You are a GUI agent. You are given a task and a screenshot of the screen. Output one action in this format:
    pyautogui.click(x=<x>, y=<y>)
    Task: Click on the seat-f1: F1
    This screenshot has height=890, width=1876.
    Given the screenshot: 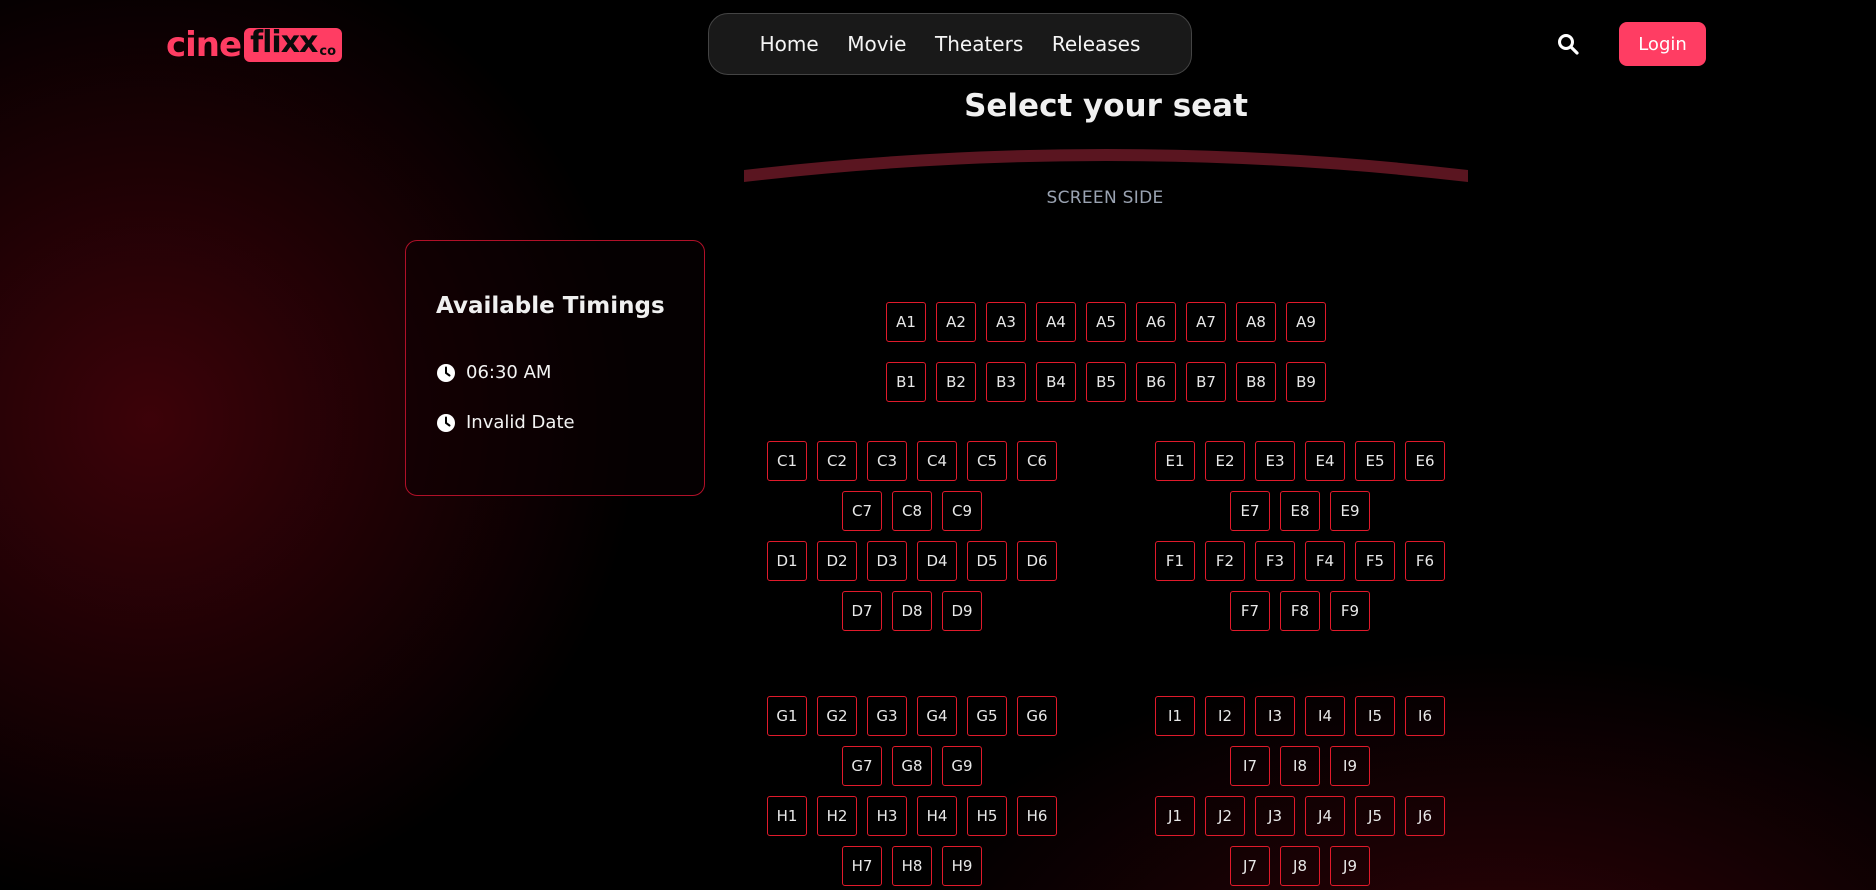 What is the action you would take?
    pyautogui.click(x=1175, y=561)
    